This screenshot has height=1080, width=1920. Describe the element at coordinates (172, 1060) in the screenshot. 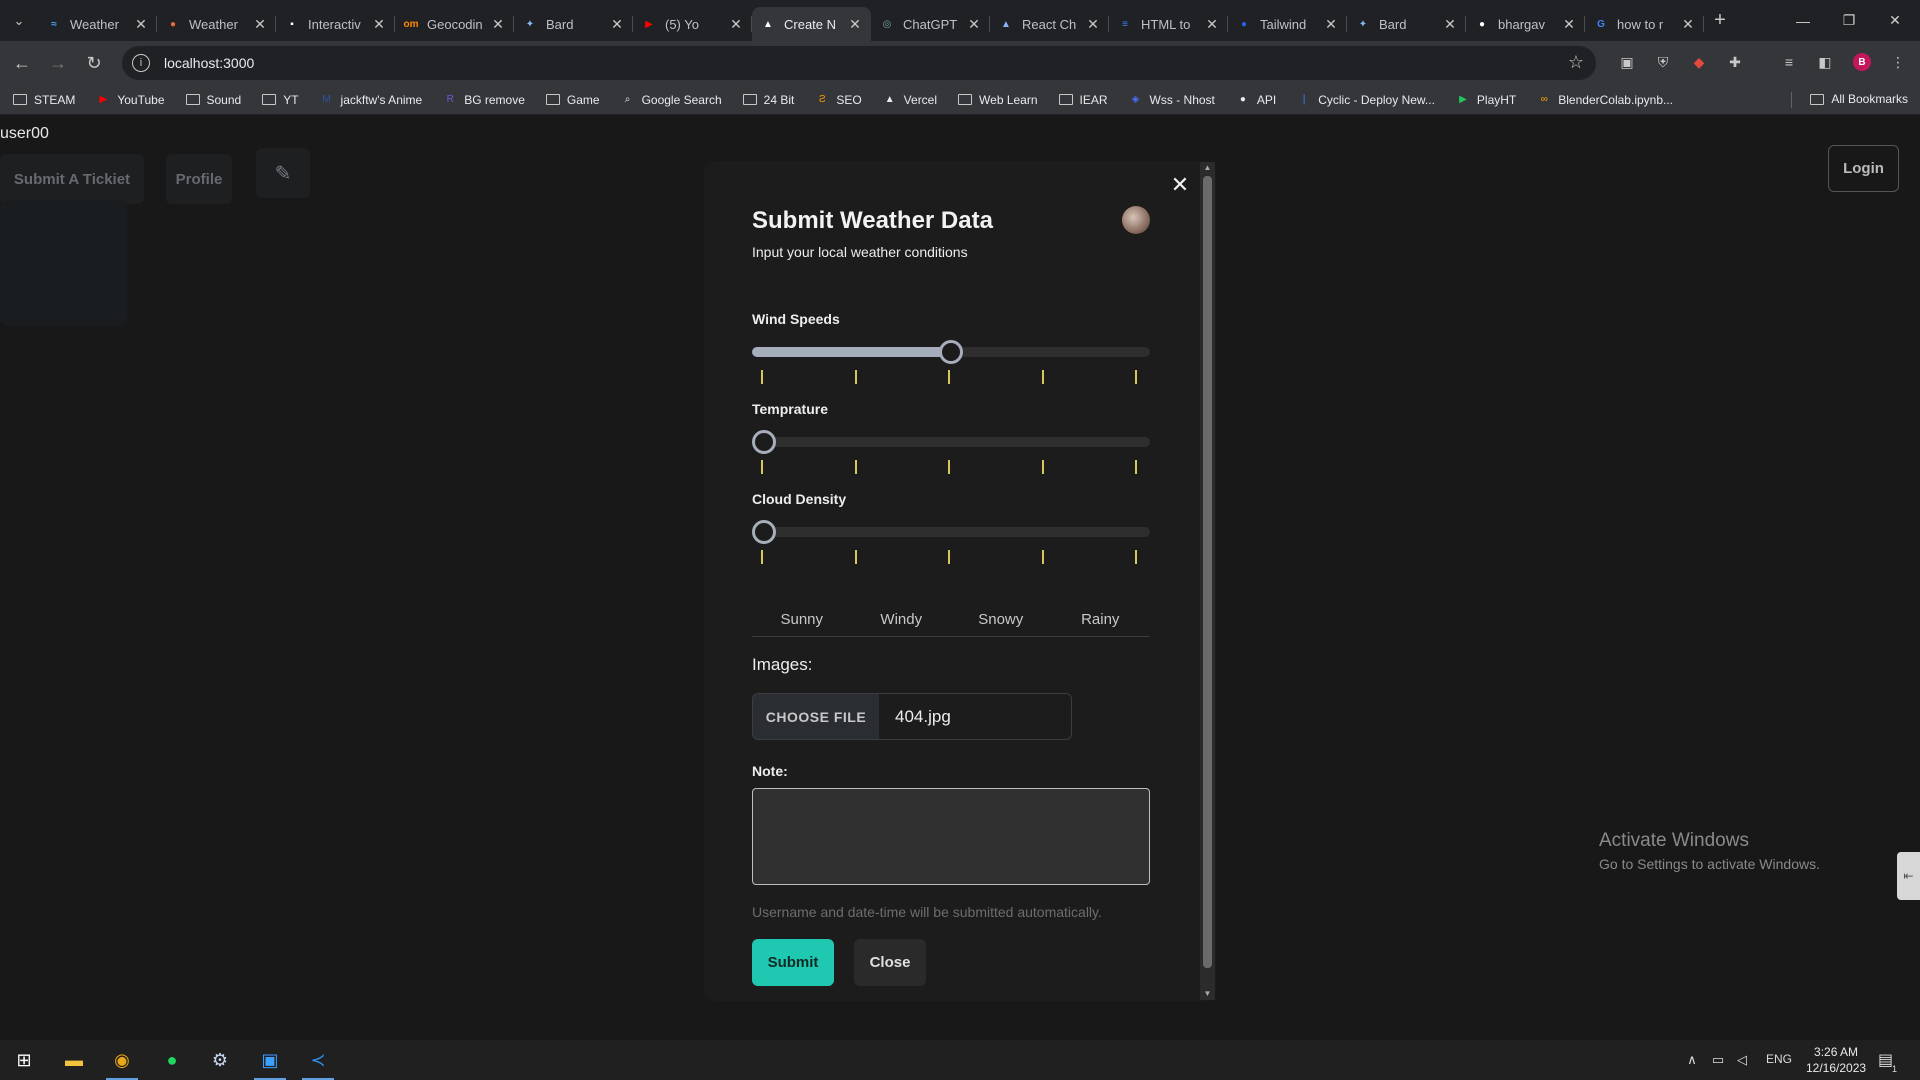

I see `spotify-icon: ●` at that location.